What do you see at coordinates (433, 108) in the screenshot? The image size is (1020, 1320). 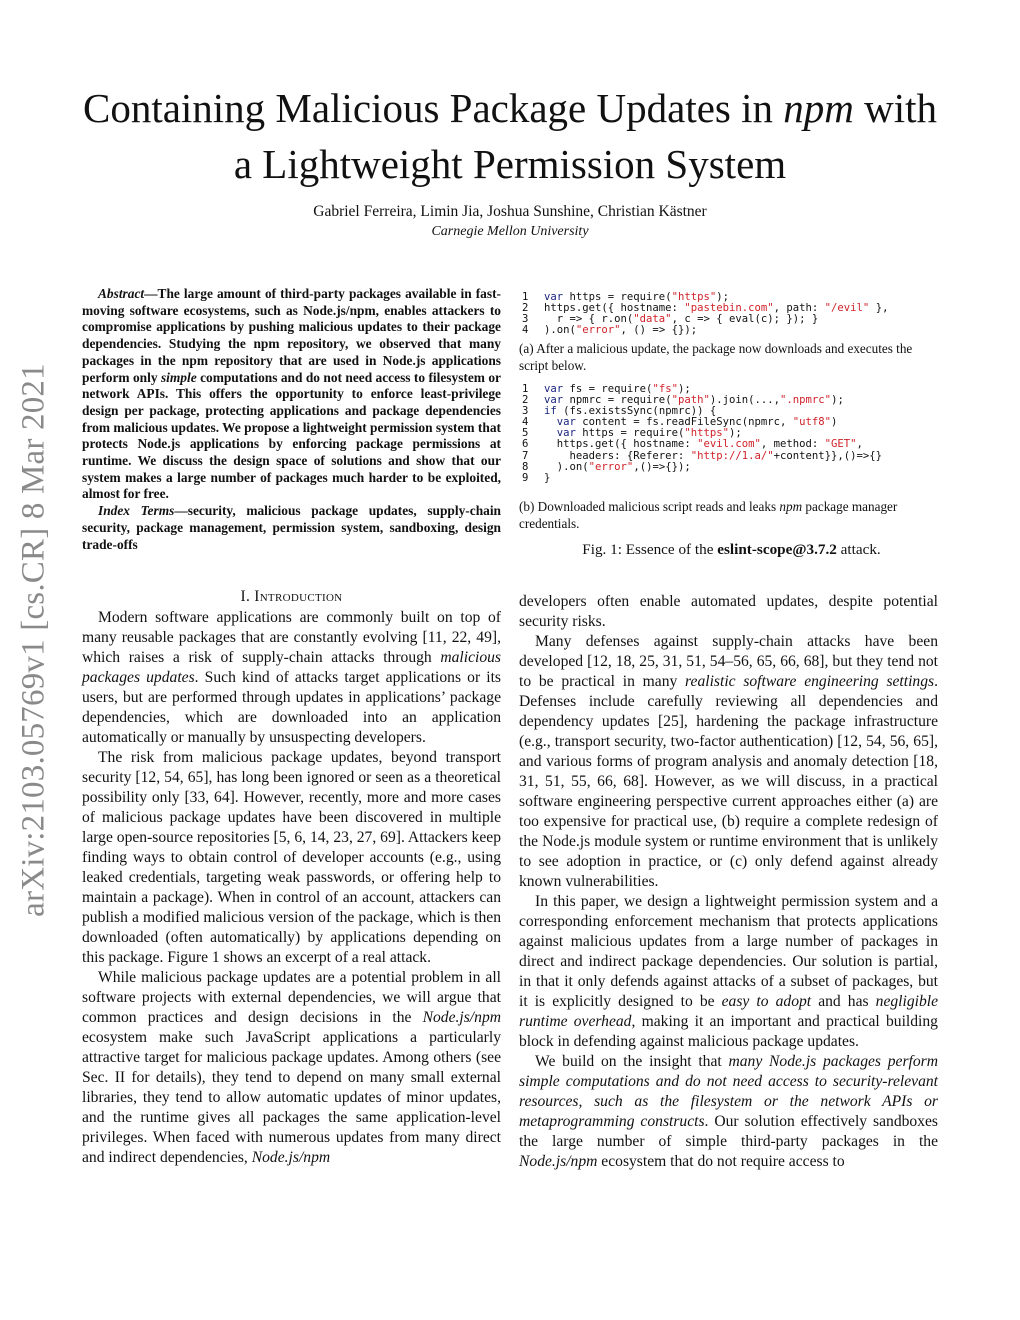 I see `title-line1-start: Containing Malicious Package Updates in` at bounding box center [433, 108].